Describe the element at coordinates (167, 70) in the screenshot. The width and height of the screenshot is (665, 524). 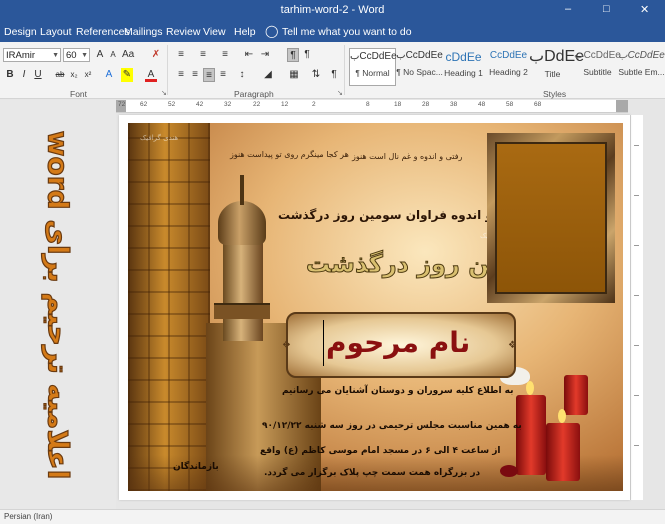
I see `divider` at that location.